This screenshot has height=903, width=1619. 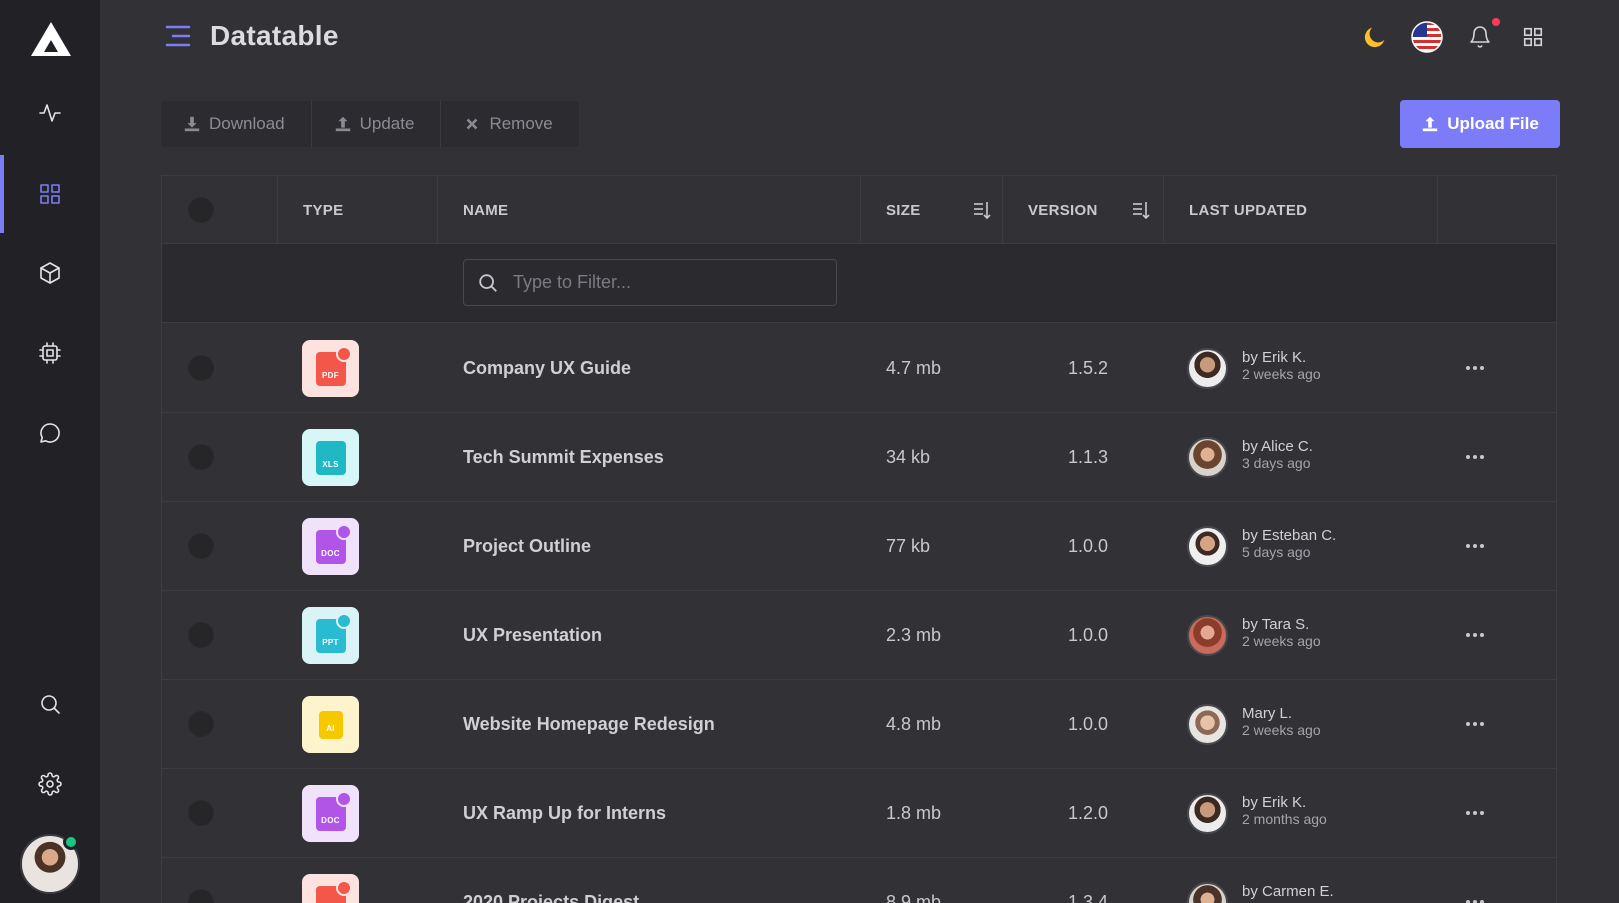 I want to click on notifications-button, so click(x=1480, y=37).